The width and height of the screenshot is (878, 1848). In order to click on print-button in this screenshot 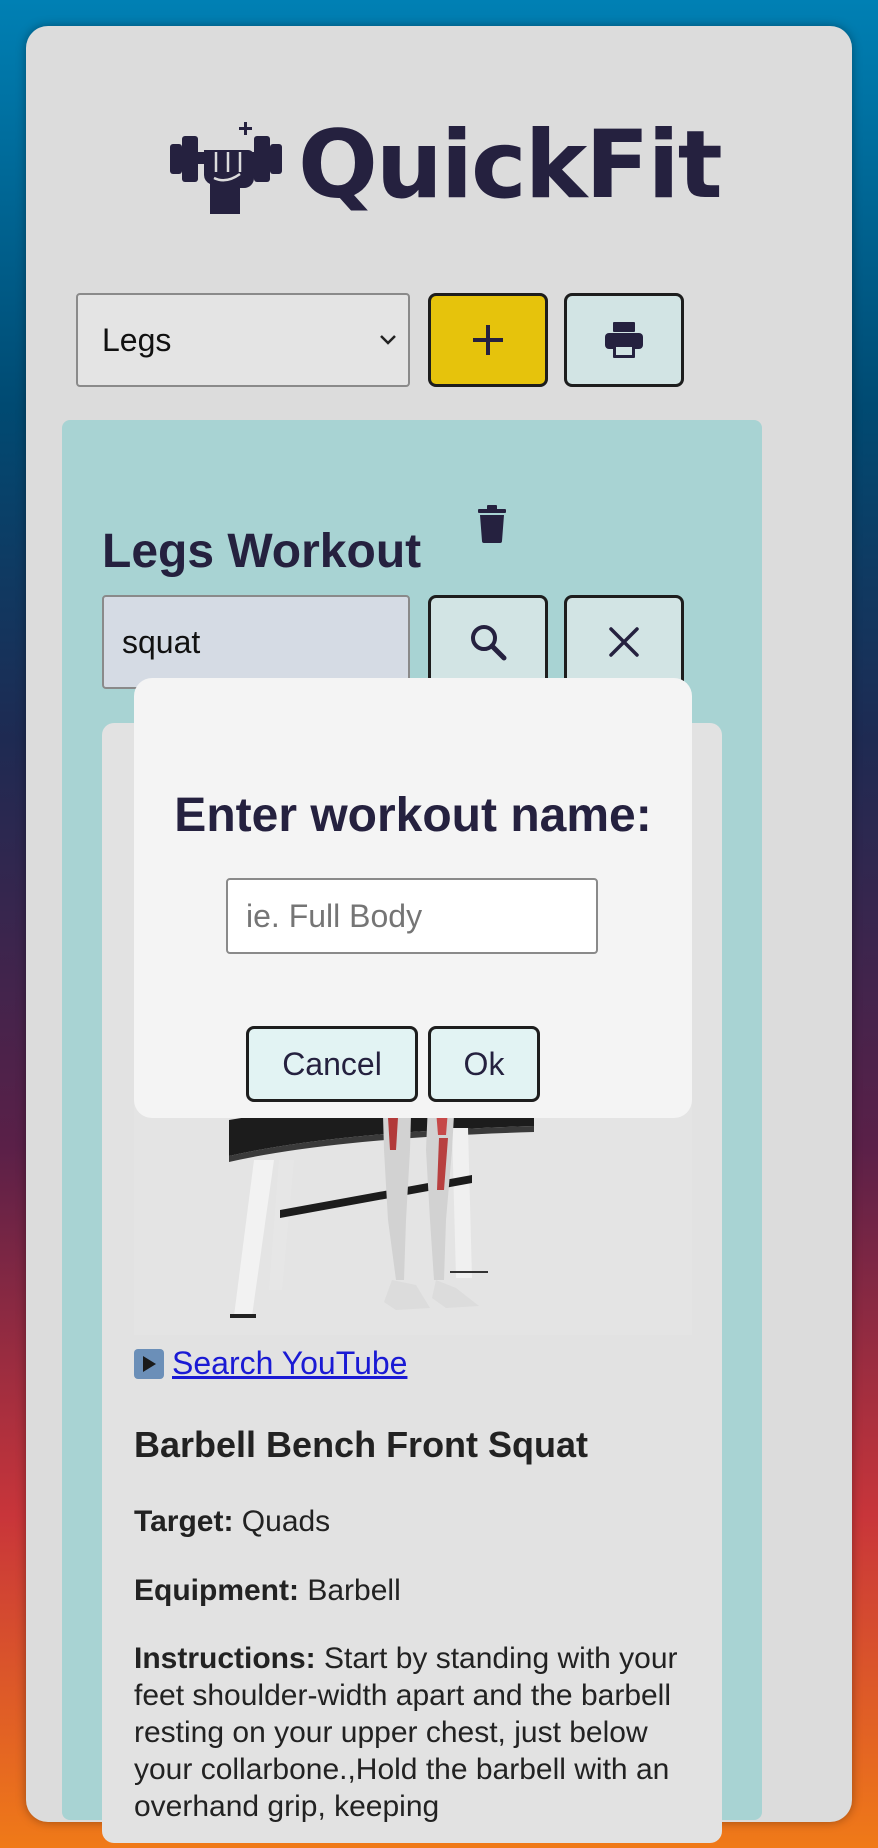, I will do `click(624, 340)`.